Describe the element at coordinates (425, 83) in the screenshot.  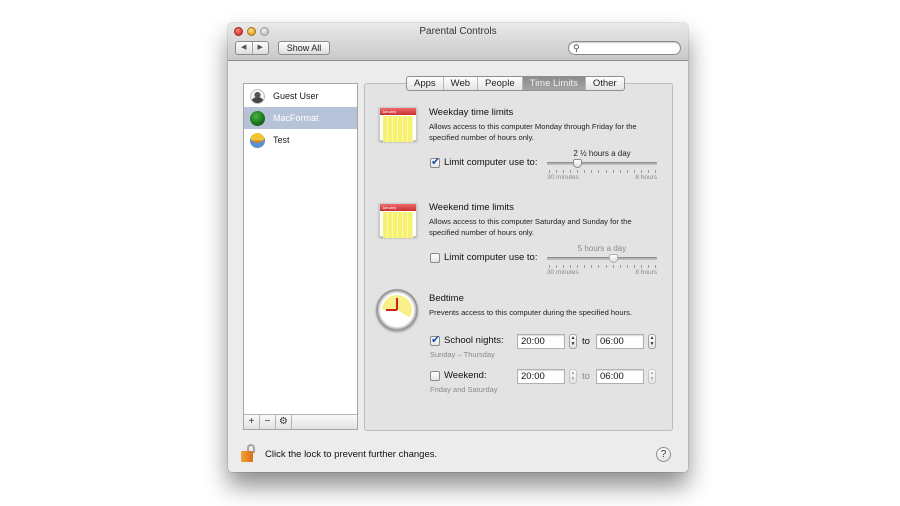
I see `tab-apps: Apps` at that location.